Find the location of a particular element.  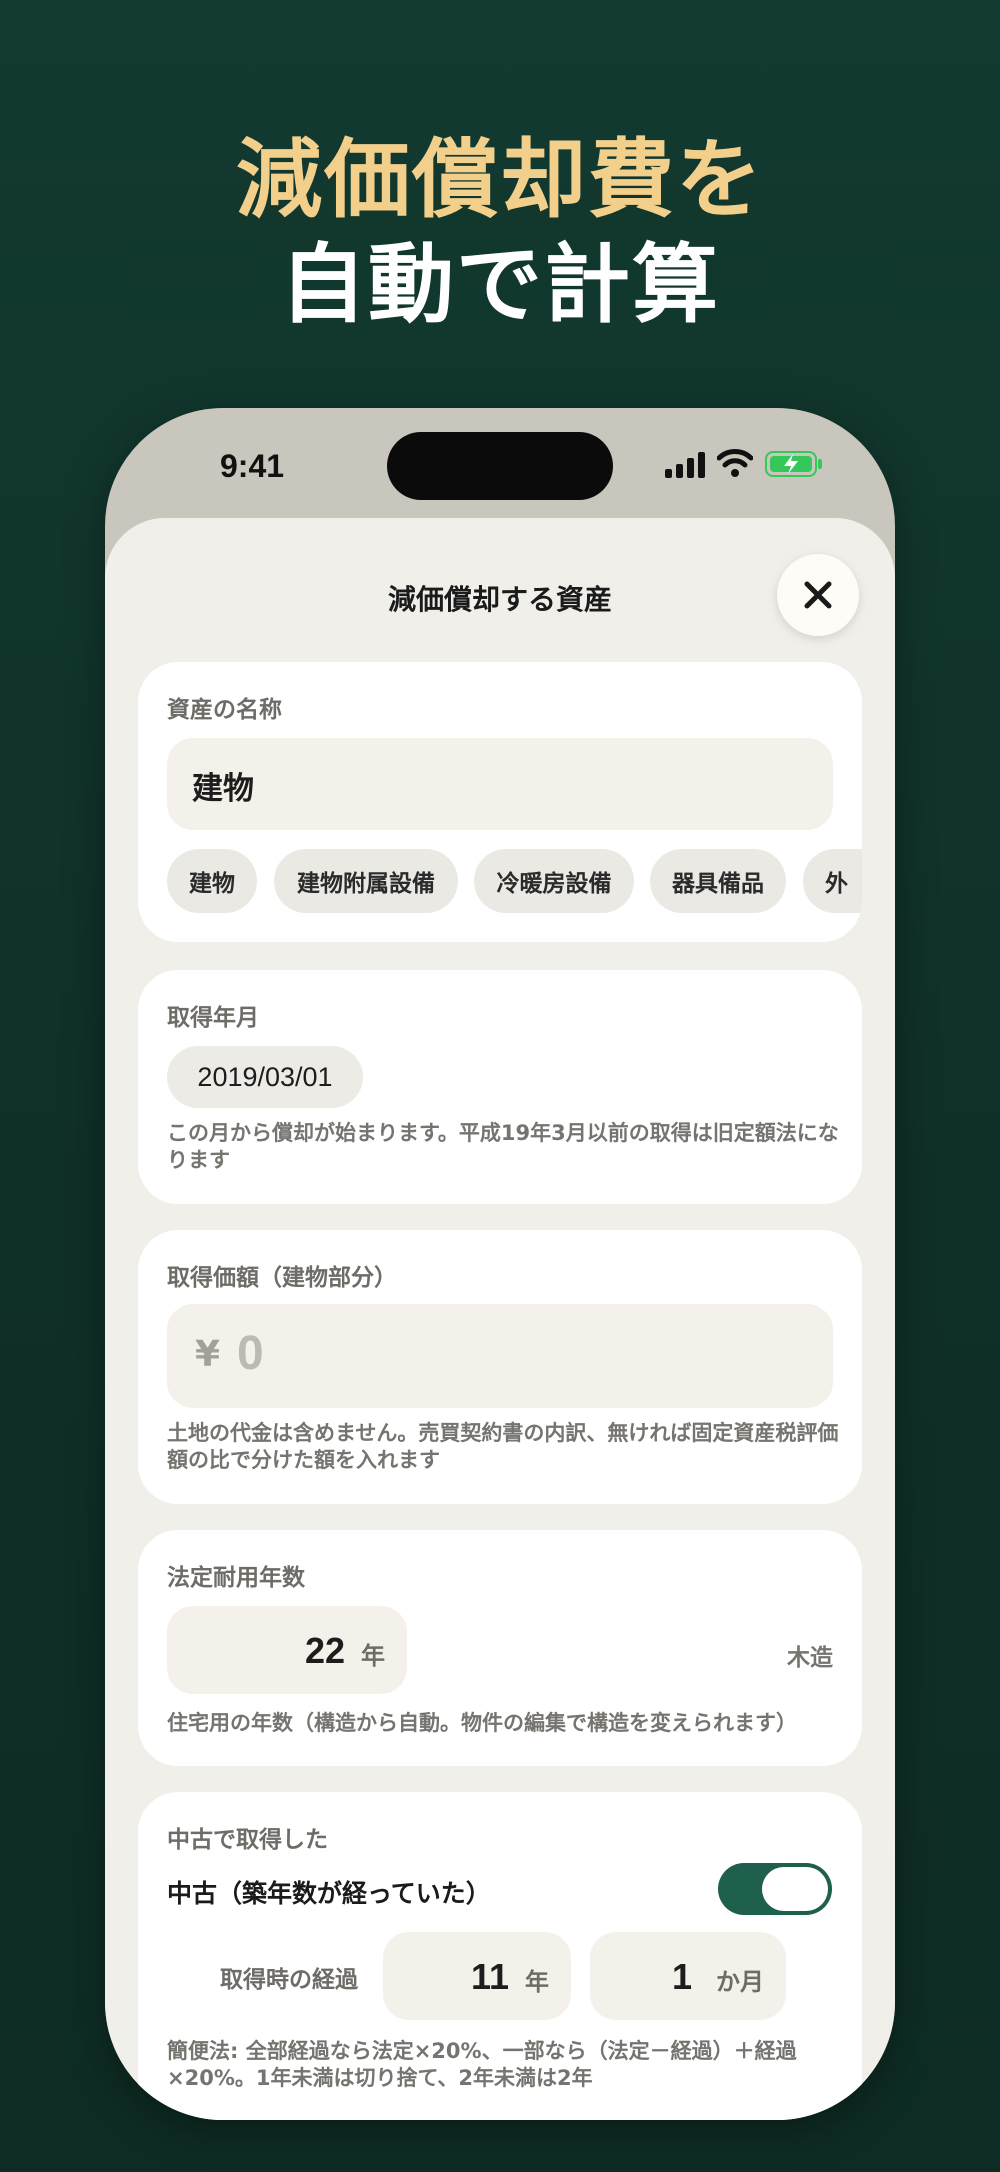

toggle-knob is located at coordinates (795, 1889).